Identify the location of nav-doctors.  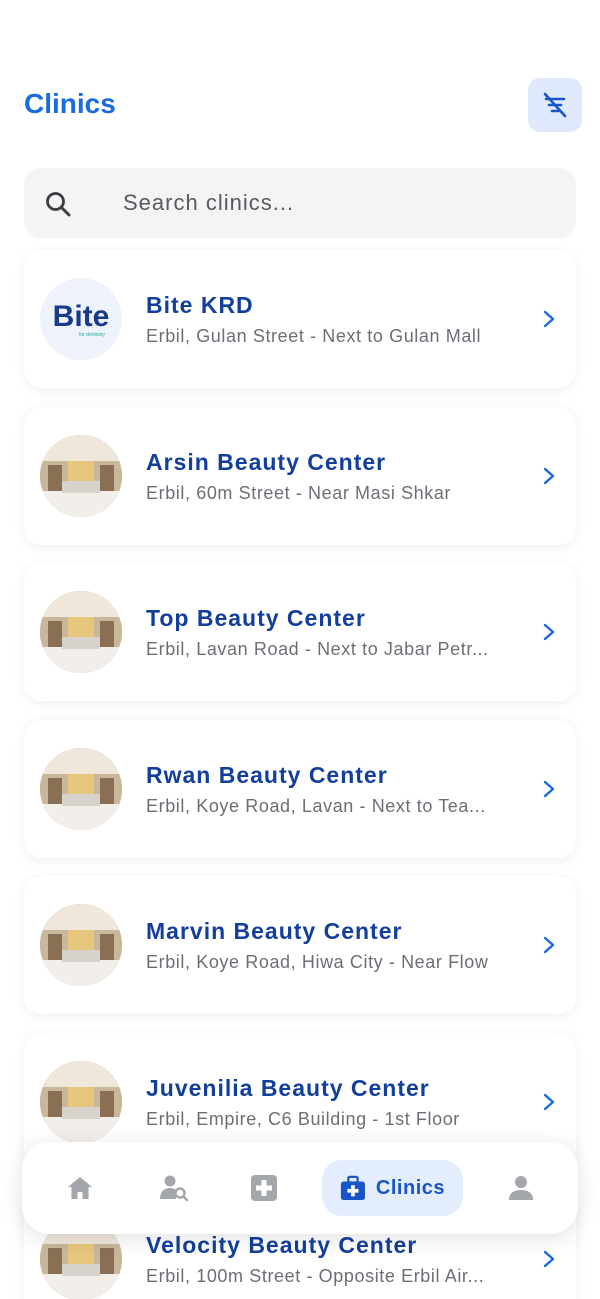
(174, 1188).